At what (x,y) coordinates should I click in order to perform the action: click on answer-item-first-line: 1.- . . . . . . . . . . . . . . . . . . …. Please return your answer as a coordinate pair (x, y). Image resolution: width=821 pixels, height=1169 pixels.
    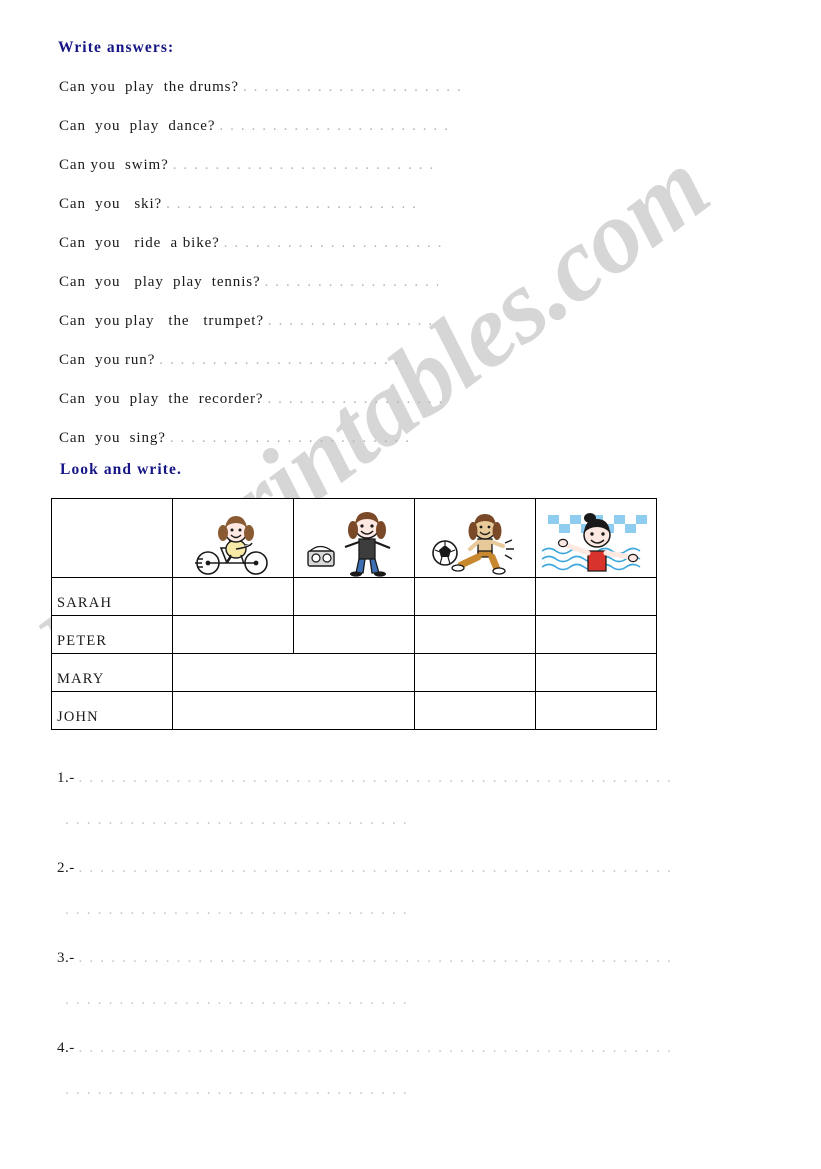
    Looking at the image, I should click on (365, 791).